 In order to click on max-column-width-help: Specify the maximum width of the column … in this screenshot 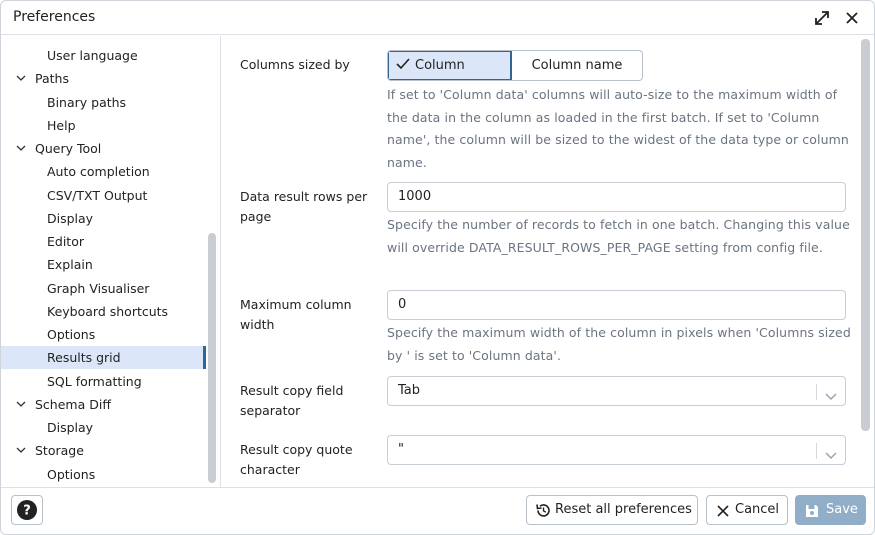, I will do `click(619, 344)`.